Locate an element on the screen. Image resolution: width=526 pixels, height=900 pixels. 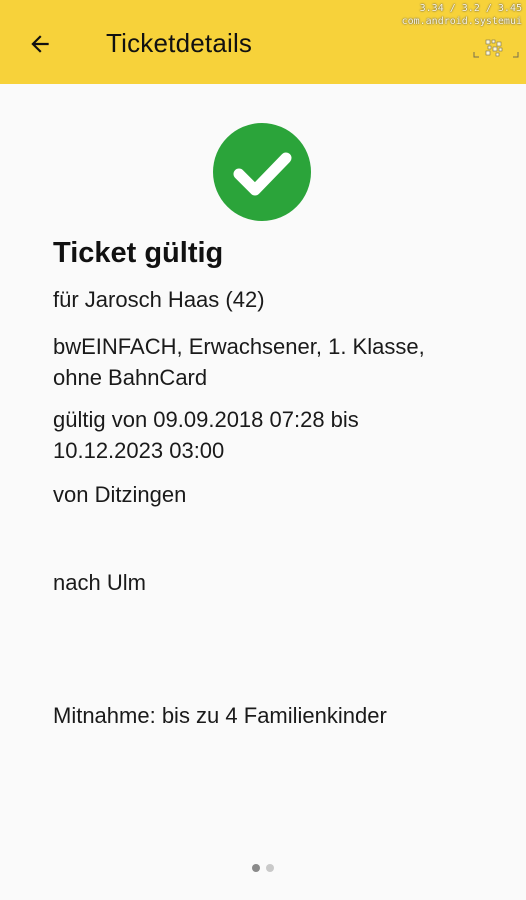
page-indicator is located at coordinates (263, 868).